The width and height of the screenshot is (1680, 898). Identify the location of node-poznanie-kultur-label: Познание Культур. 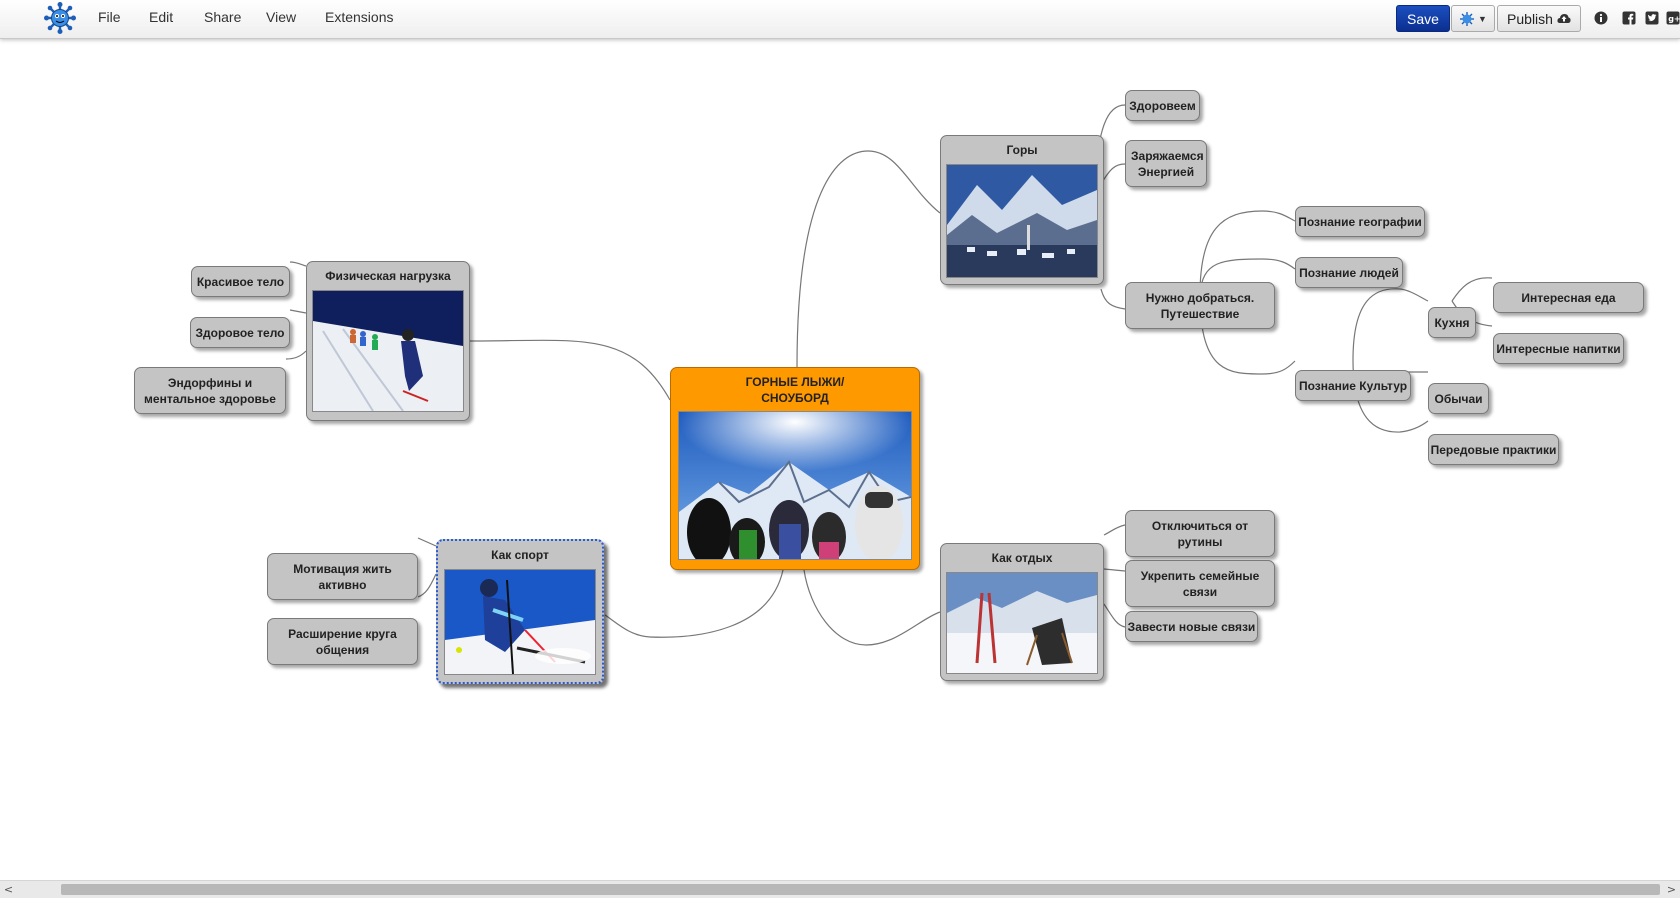
(1353, 385).